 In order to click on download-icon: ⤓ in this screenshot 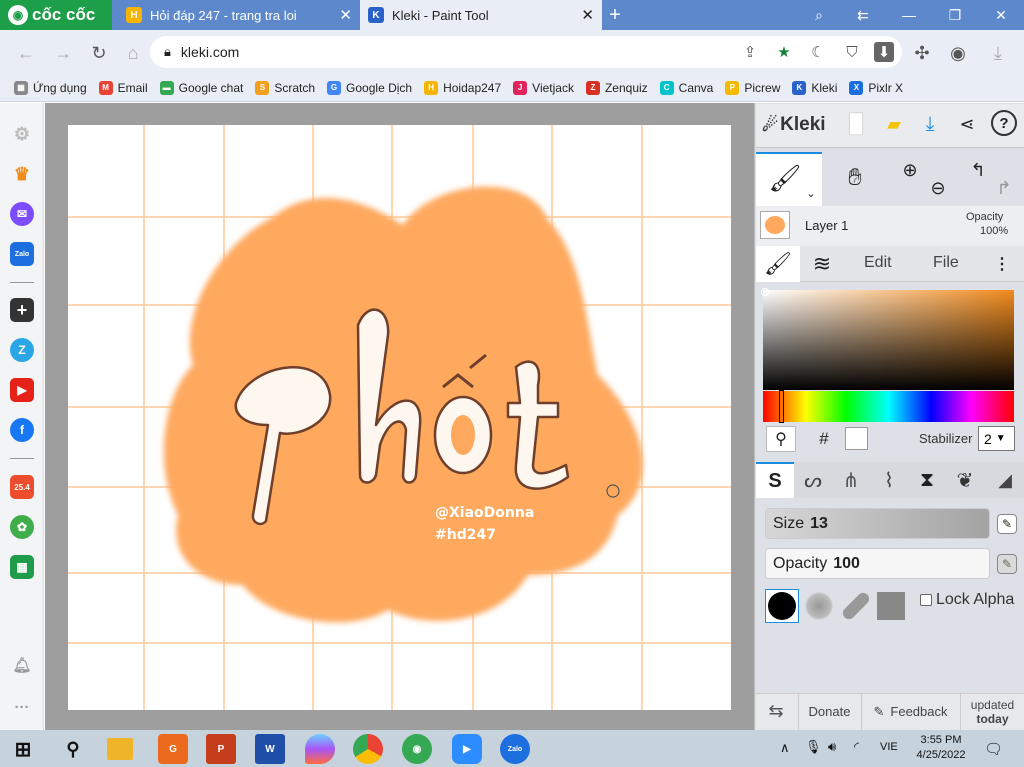, I will do `click(930, 124)`.